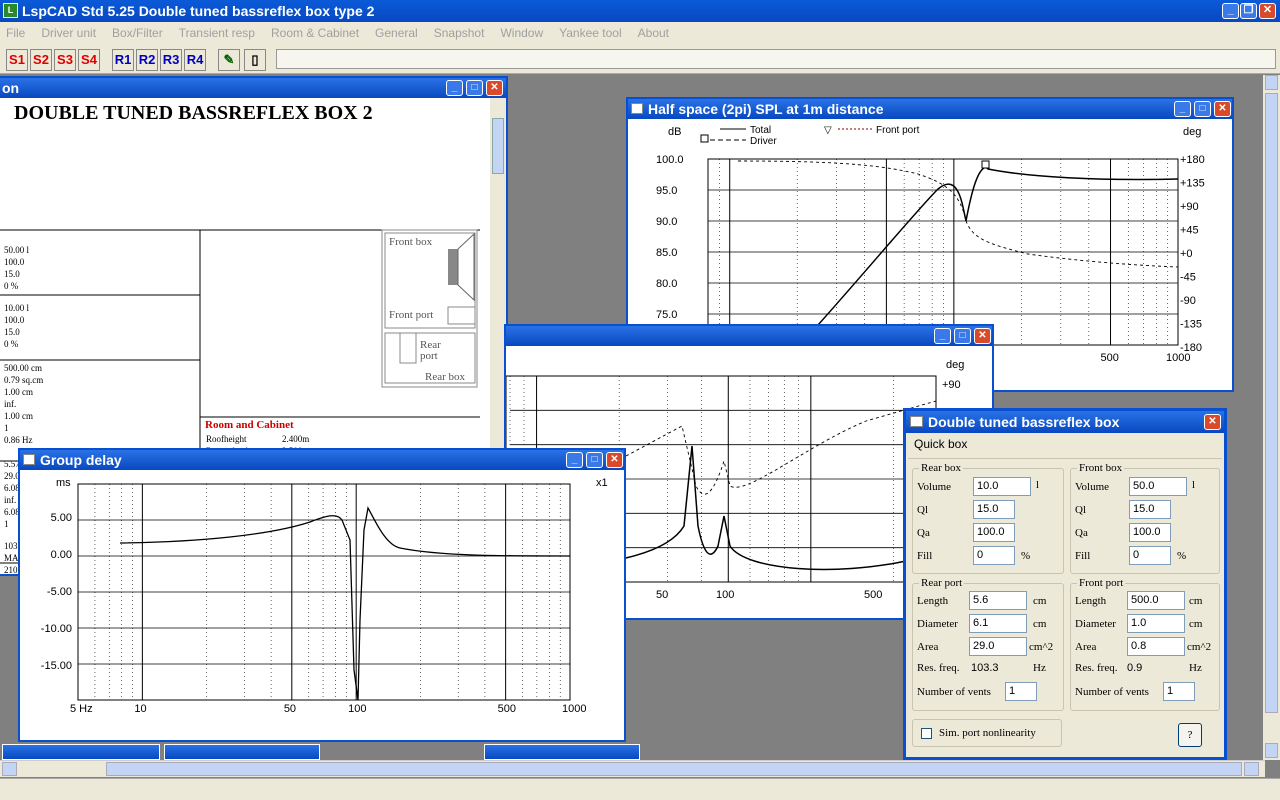  Describe the element at coordinates (18, 440) in the screenshot. I see `report-value: 0.86 Hz` at that location.